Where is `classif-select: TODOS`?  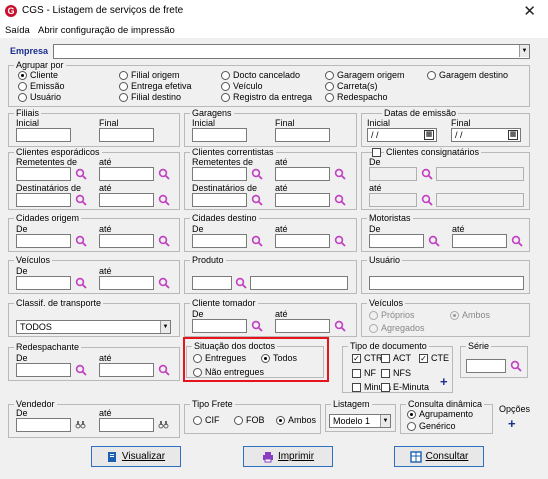
classif-select: TODOS is located at coordinates (93, 327).